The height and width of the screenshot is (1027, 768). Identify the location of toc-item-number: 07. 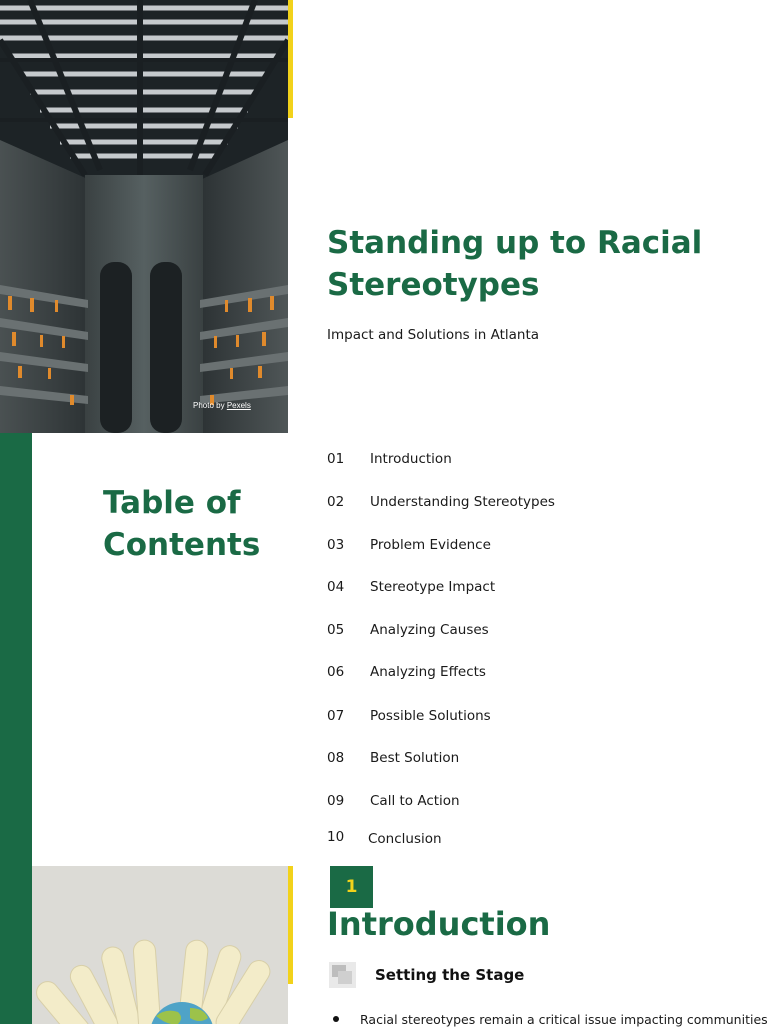
(336, 716).